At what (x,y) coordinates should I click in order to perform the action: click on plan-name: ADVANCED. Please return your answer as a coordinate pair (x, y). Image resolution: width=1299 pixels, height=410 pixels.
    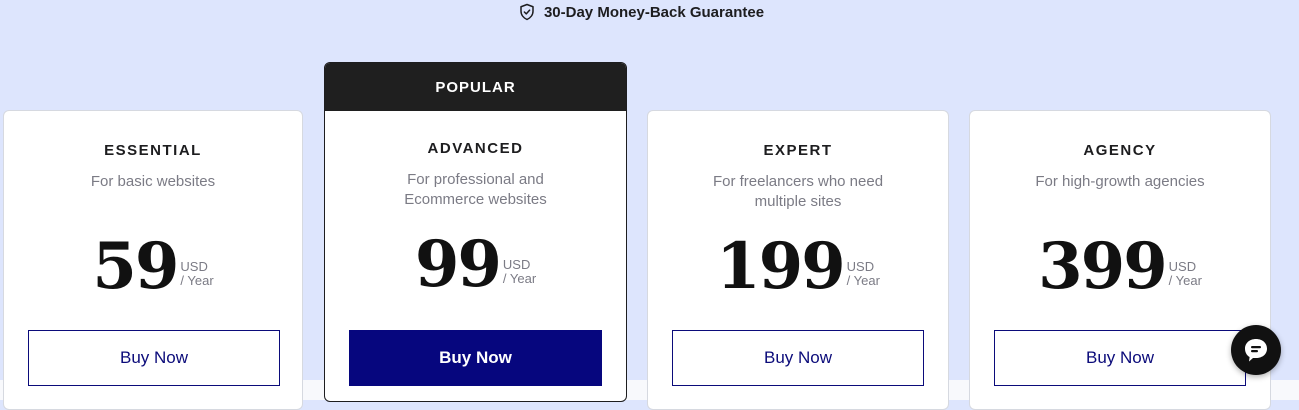
    Looking at the image, I should click on (475, 148).